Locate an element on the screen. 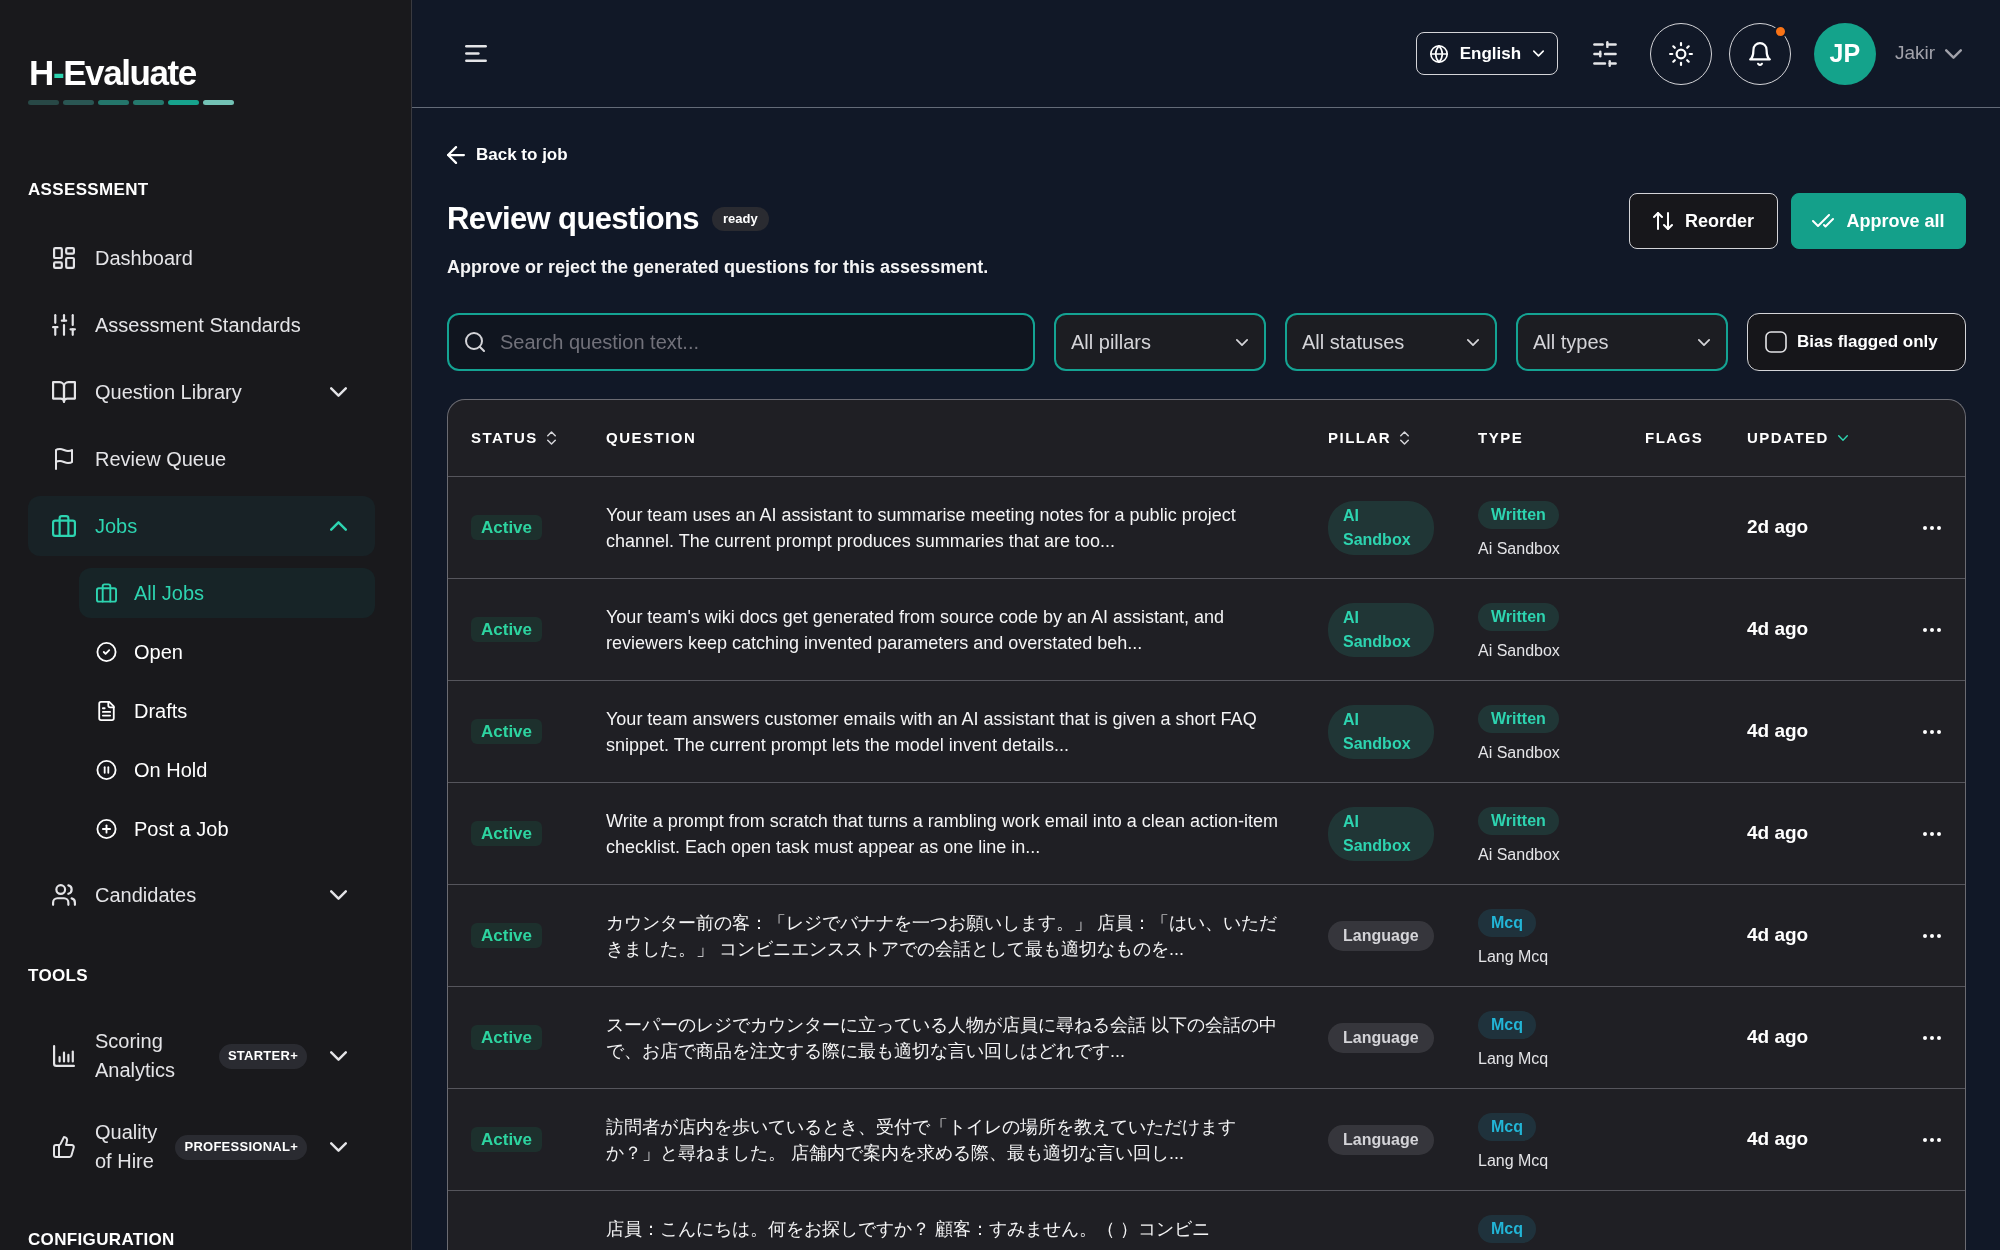  nav-subitem: Drafts is located at coordinates (227, 711).